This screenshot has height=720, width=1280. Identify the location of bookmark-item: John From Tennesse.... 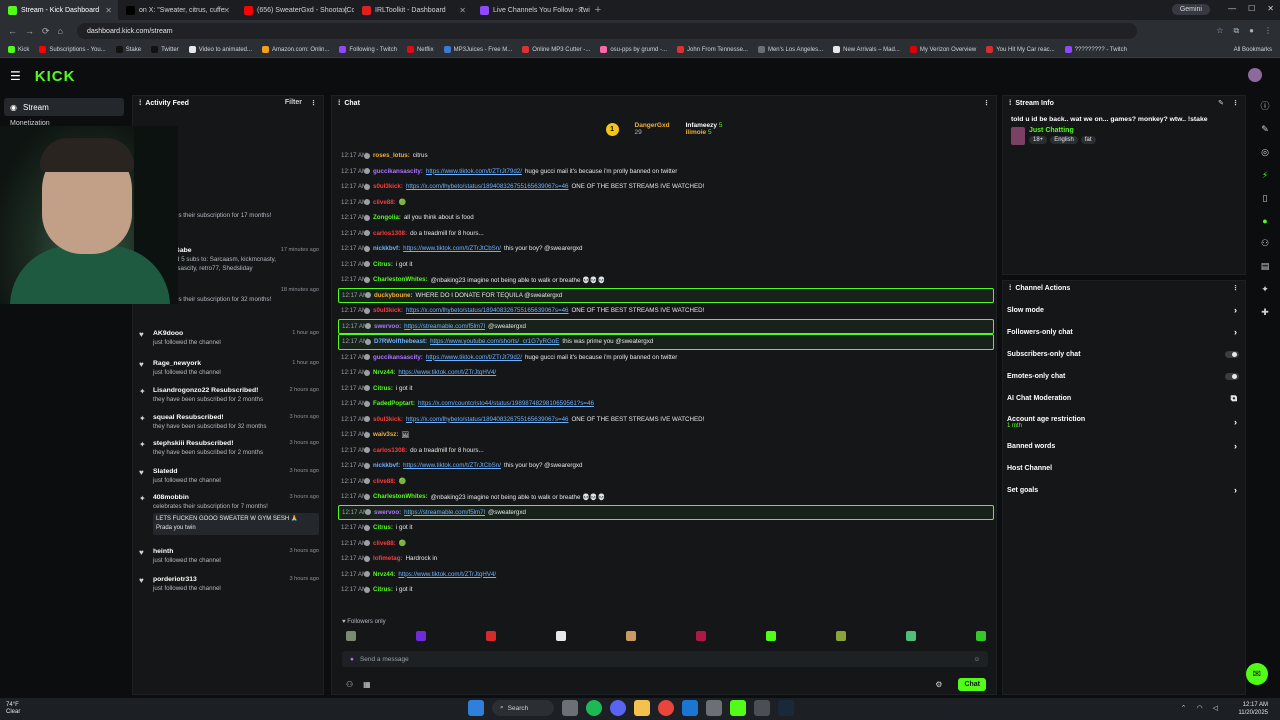
(712, 49).